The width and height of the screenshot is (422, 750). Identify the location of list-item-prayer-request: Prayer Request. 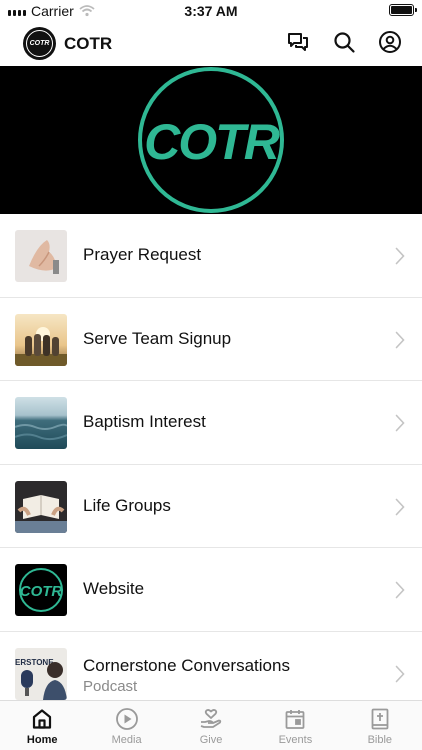
(211, 256).